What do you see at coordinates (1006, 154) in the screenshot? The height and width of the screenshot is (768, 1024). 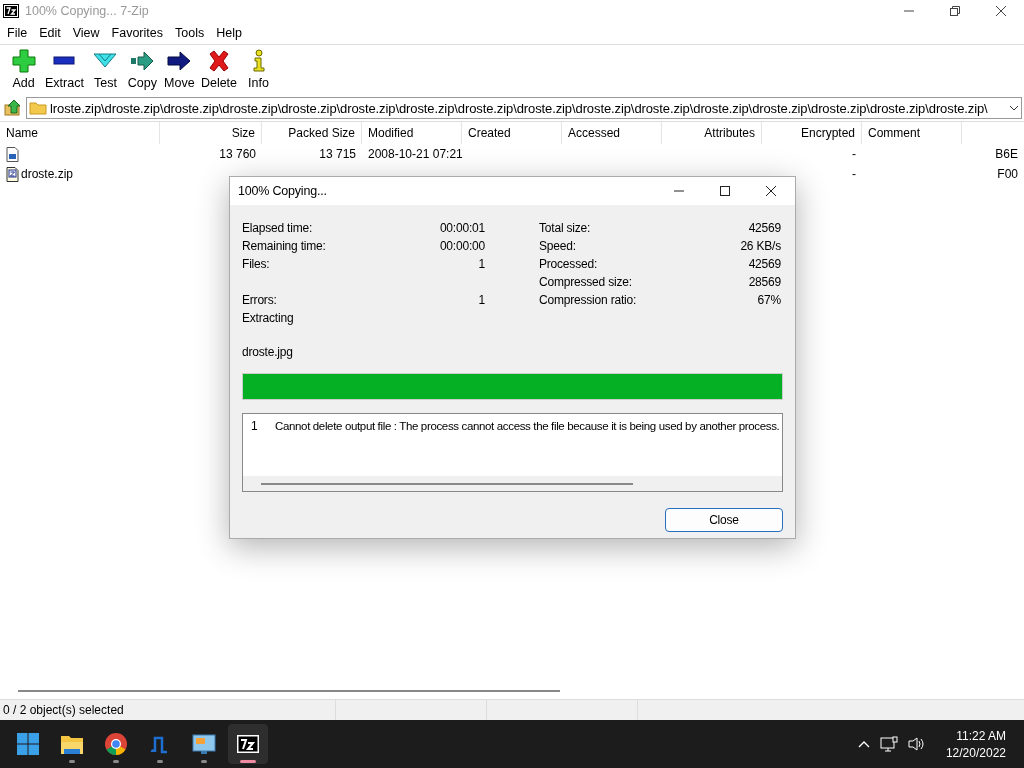 I see `table-cell-text: B6E` at bounding box center [1006, 154].